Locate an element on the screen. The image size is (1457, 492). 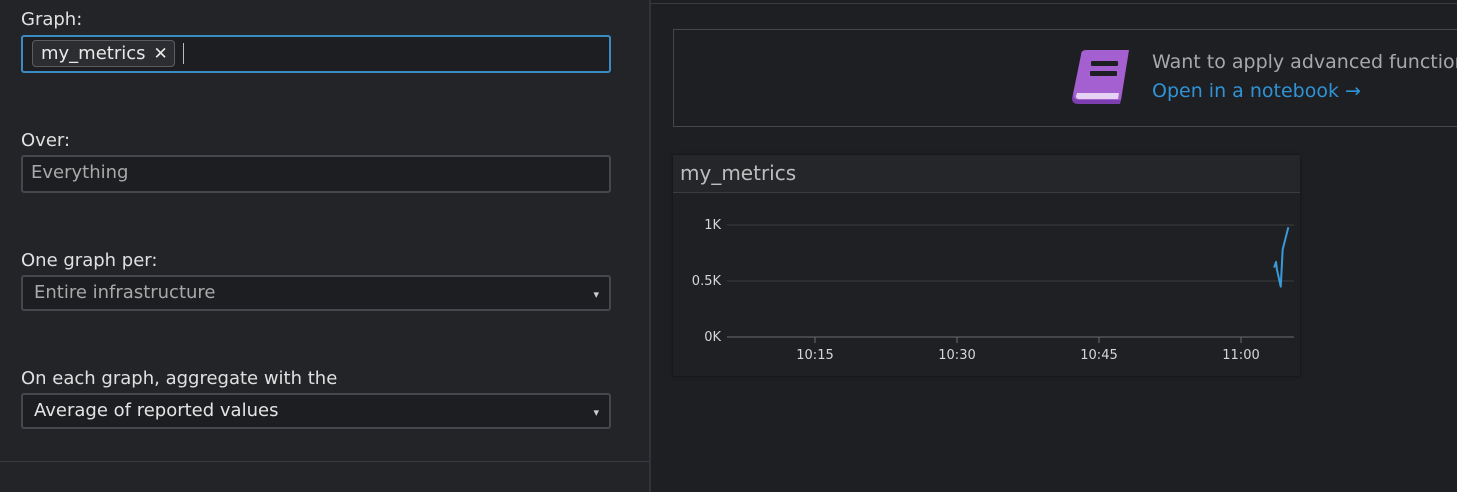
y-tick-label: 0.5K is located at coordinates (707, 281).